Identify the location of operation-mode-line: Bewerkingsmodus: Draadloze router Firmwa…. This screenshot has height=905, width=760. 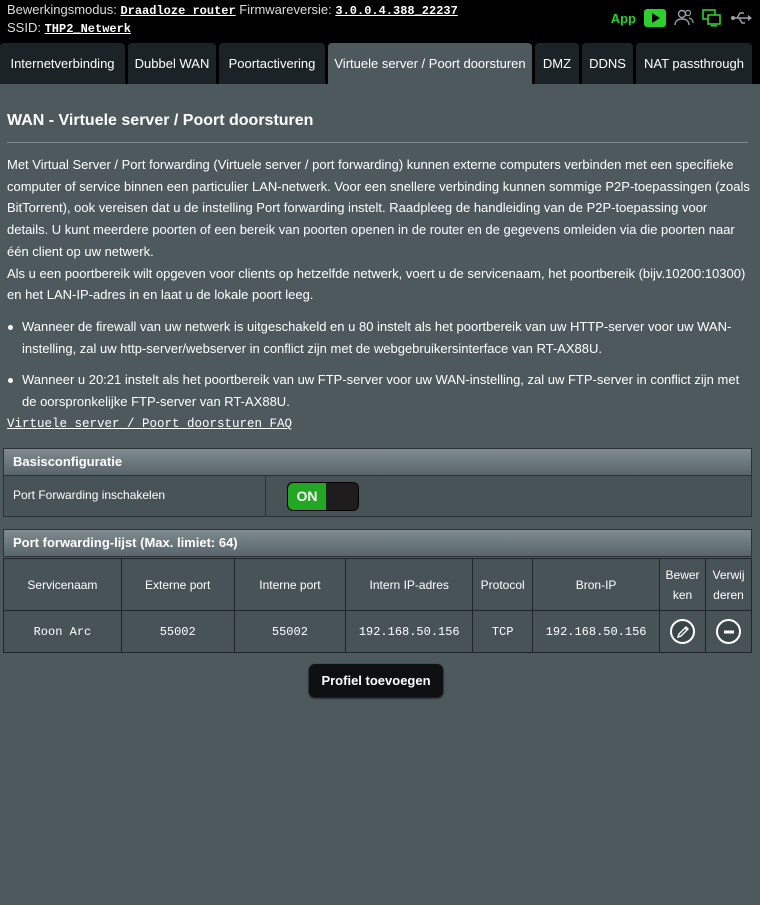
(232, 10).